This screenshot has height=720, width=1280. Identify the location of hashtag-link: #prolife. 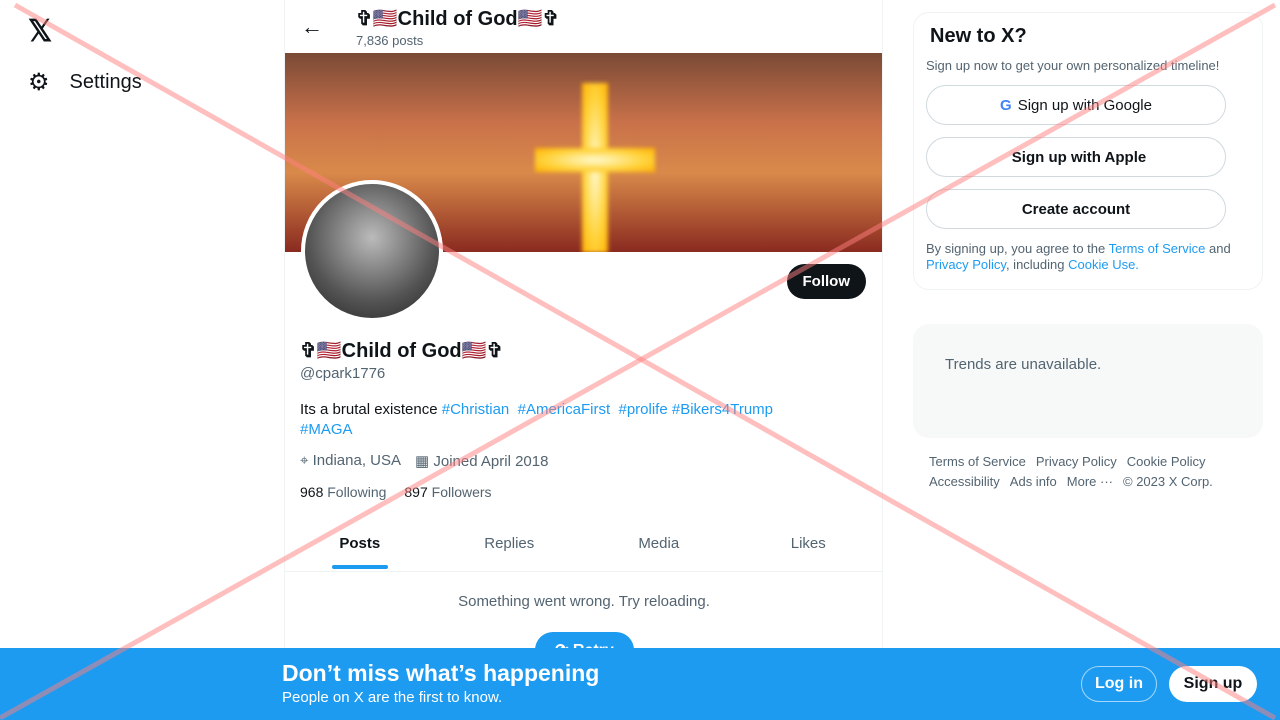
(642, 409).